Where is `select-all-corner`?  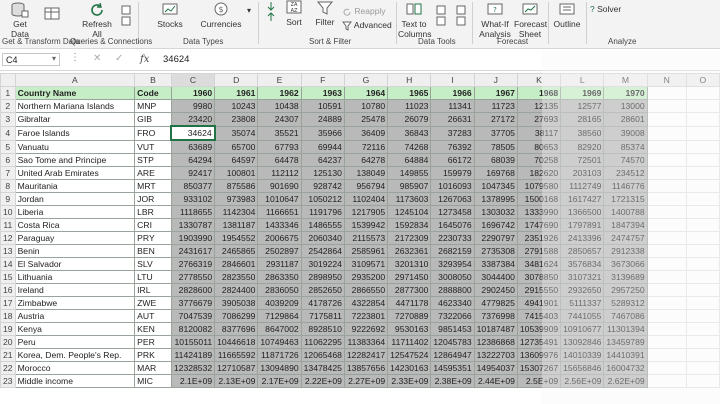 select-all-corner is located at coordinates (8, 80).